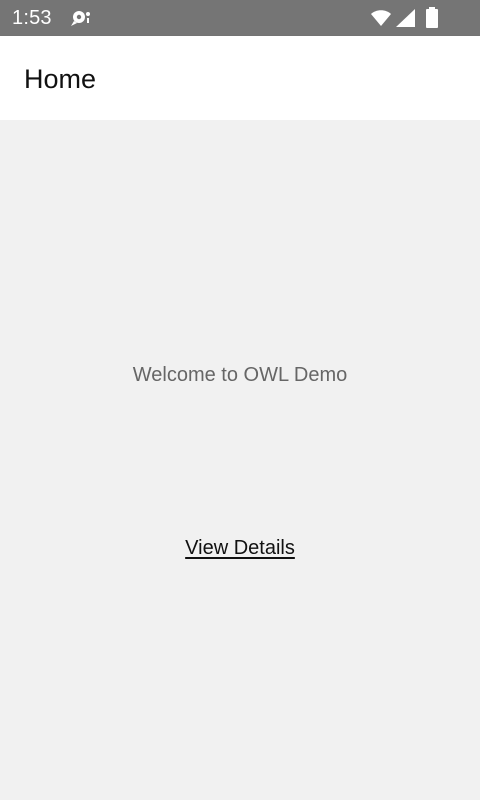  I want to click on status-time: 1:53, so click(32, 18).